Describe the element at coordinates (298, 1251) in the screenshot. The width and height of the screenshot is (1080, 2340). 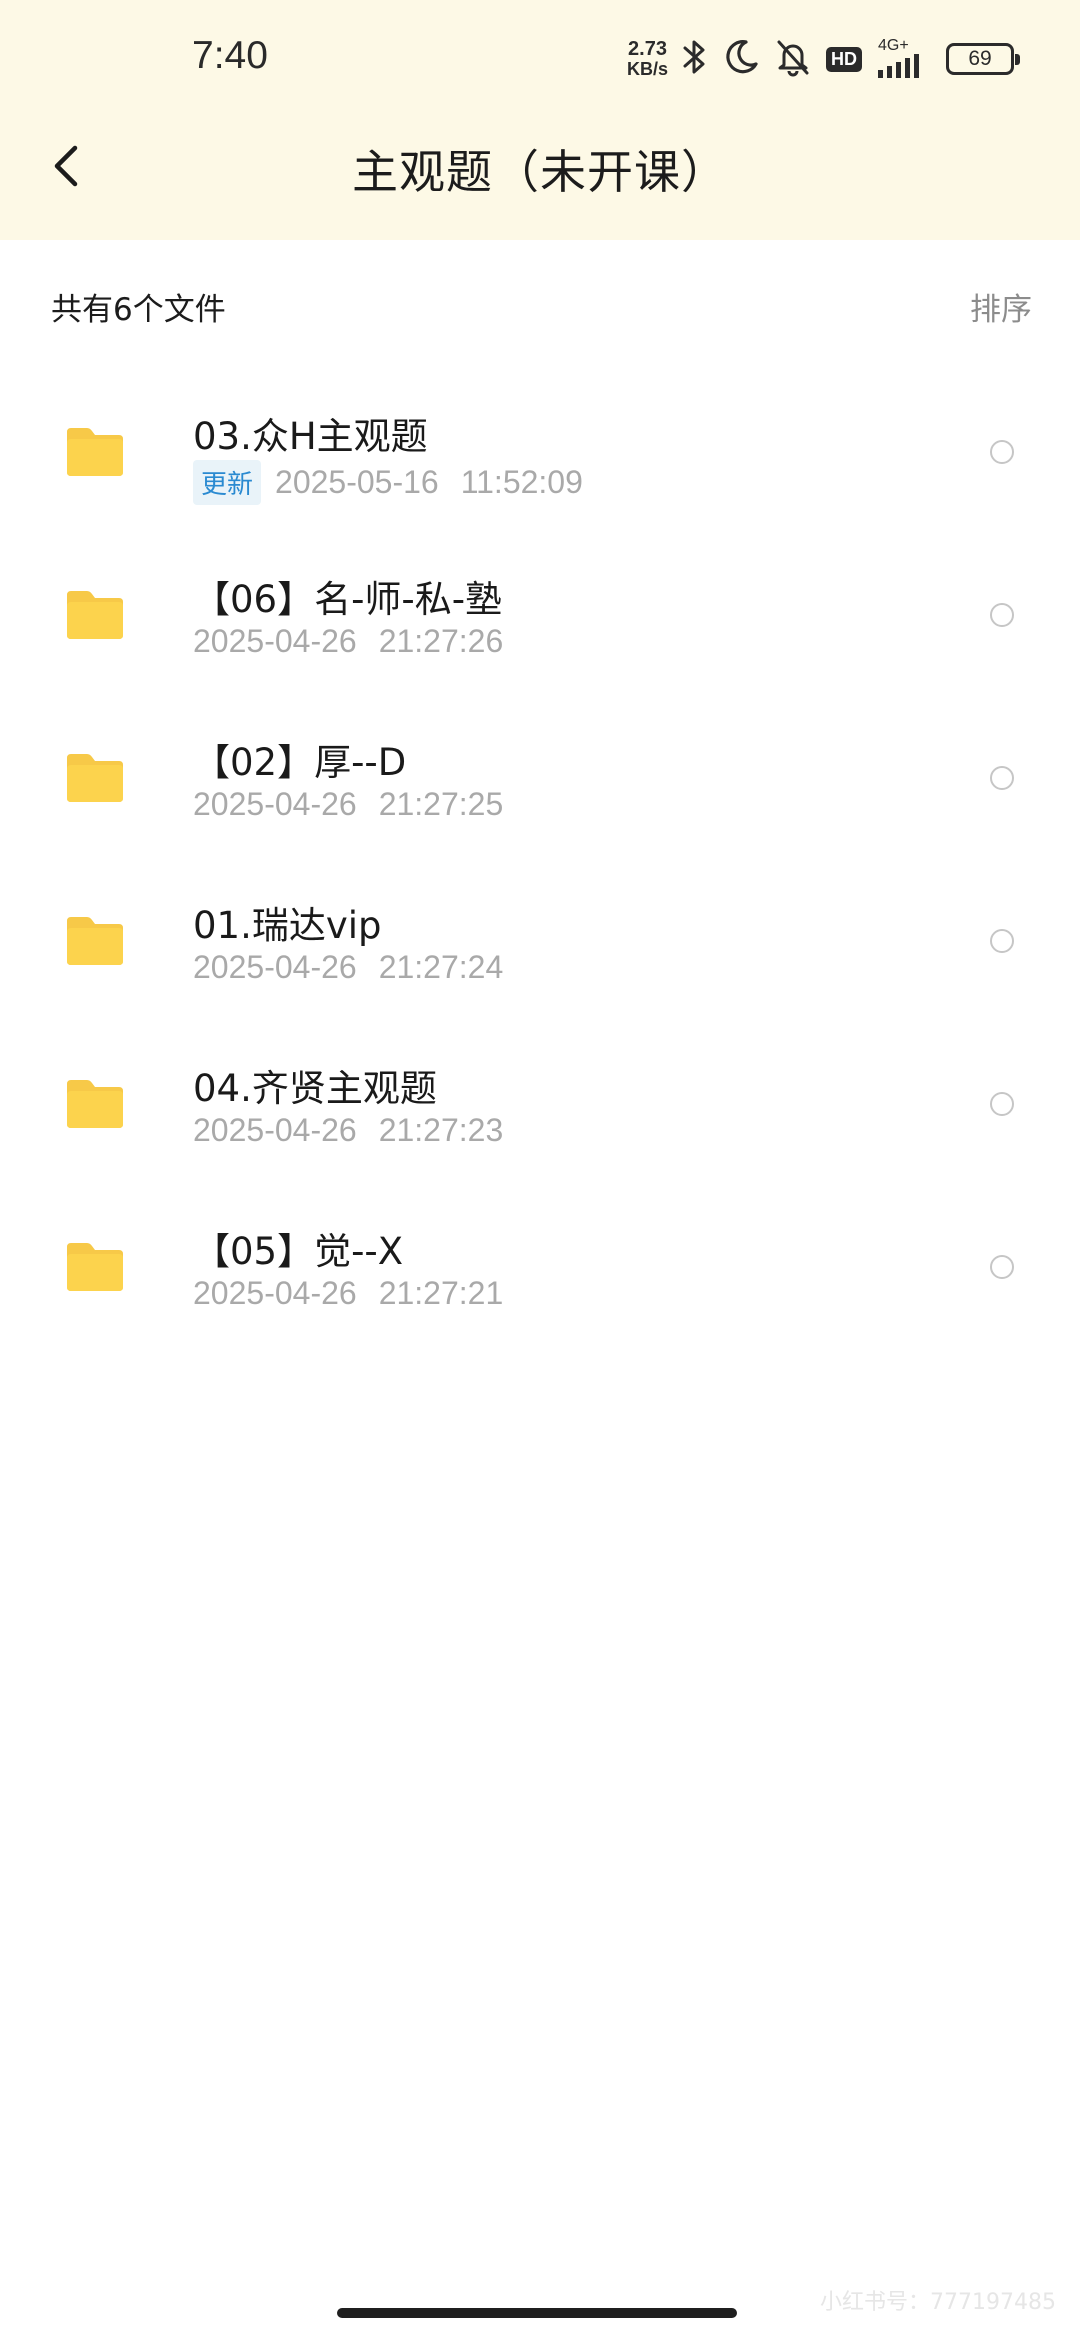
I see `file-name: 【05】觉--X` at that location.